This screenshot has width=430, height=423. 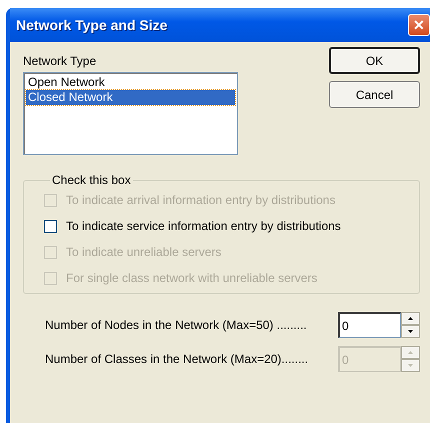 I want to click on checkbox-label: For single class network with unreliable servers, so click(x=192, y=278).